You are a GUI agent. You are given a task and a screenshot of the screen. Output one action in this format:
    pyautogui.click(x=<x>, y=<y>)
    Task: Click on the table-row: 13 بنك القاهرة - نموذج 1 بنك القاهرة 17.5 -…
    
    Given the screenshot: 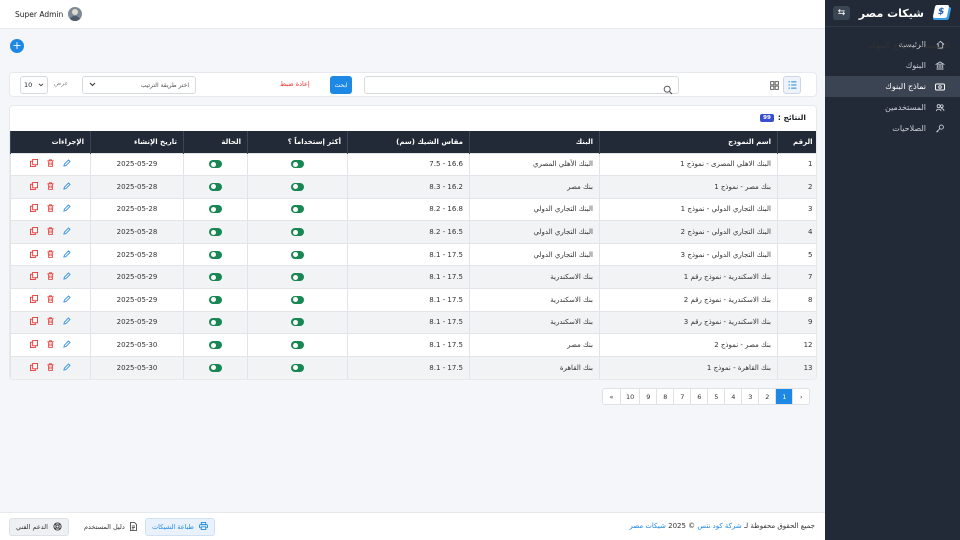 What is the action you would take?
    pyautogui.click(x=413, y=367)
    